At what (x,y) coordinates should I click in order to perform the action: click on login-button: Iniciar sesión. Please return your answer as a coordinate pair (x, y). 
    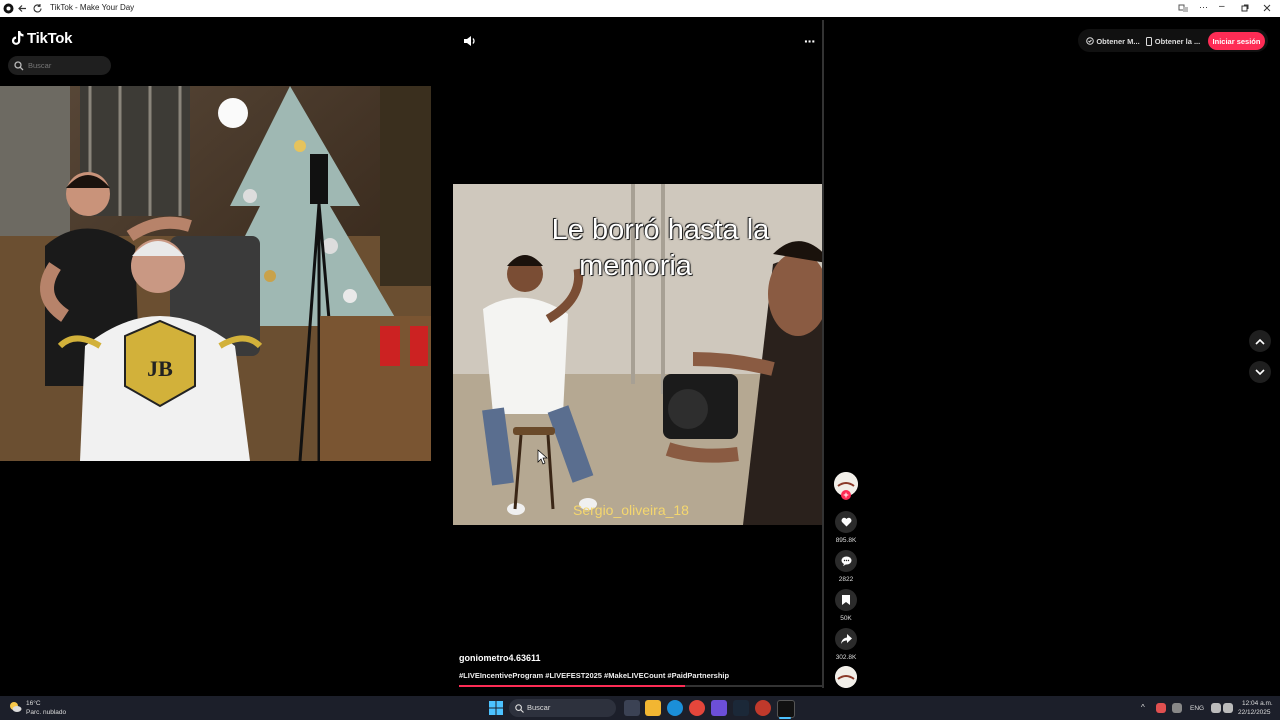
    Looking at the image, I should click on (1236, 41).